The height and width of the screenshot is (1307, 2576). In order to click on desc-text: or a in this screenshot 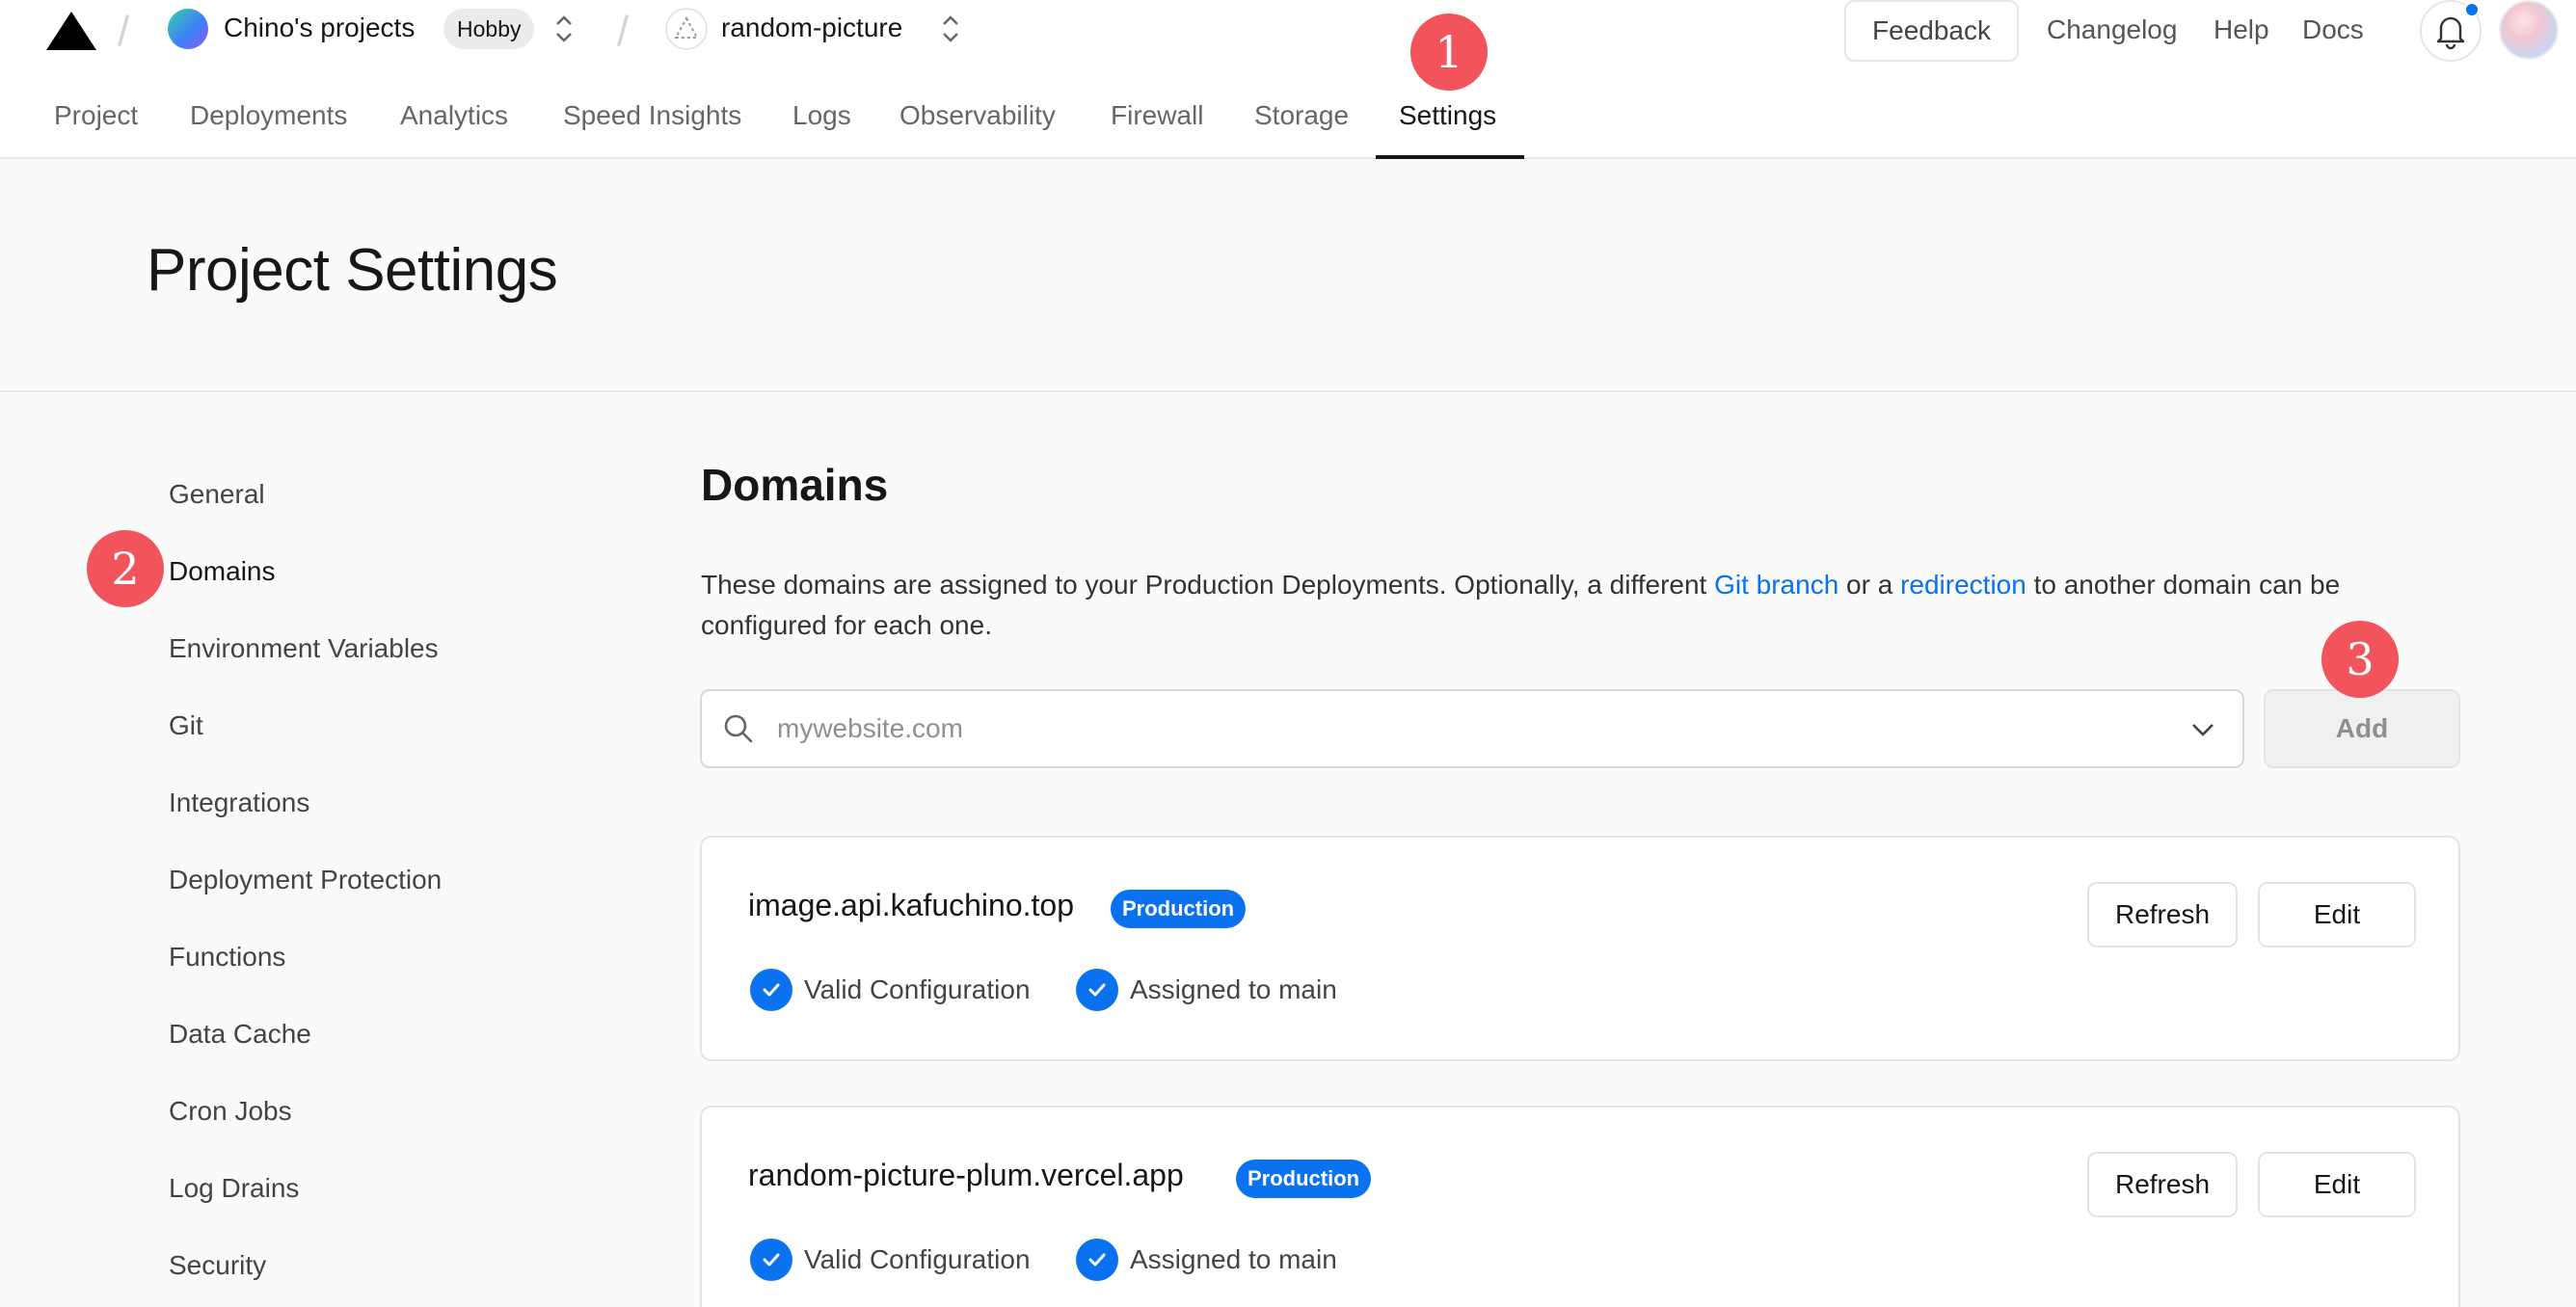, I will do `click(1870, 585)`.